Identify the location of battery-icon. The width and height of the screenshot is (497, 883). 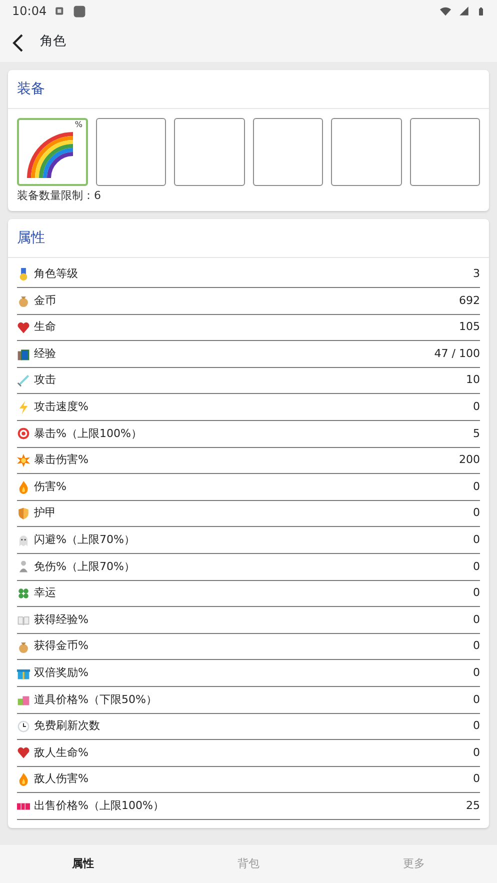
(481, 11).